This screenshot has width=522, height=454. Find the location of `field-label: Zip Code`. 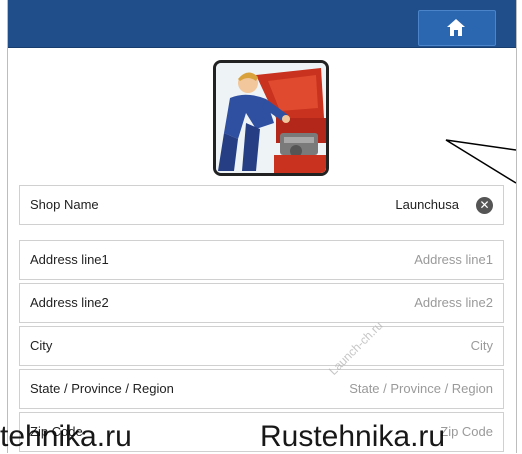

field-label: Zip Code is located at coordinates (56, 431).